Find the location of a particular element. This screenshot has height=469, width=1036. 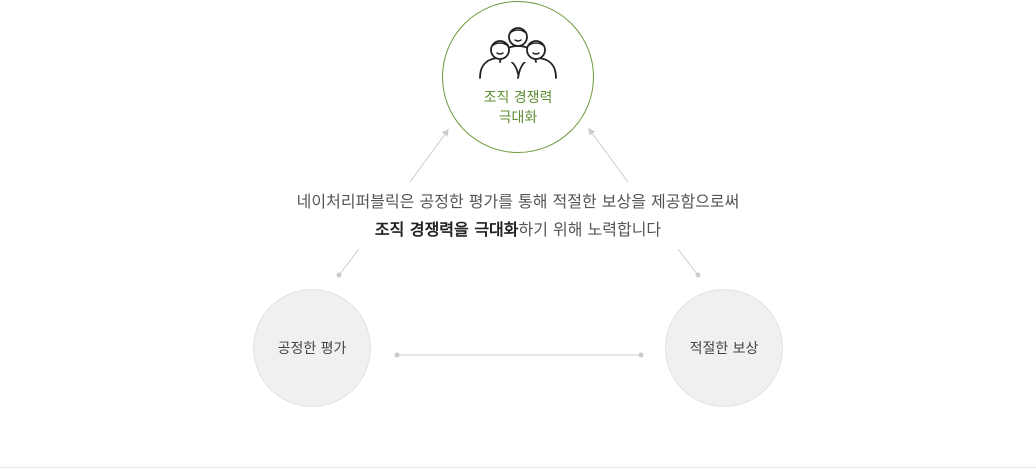

description-line2-rest: 하기 위해 노력합니다 is located at coordinates (590, 229).